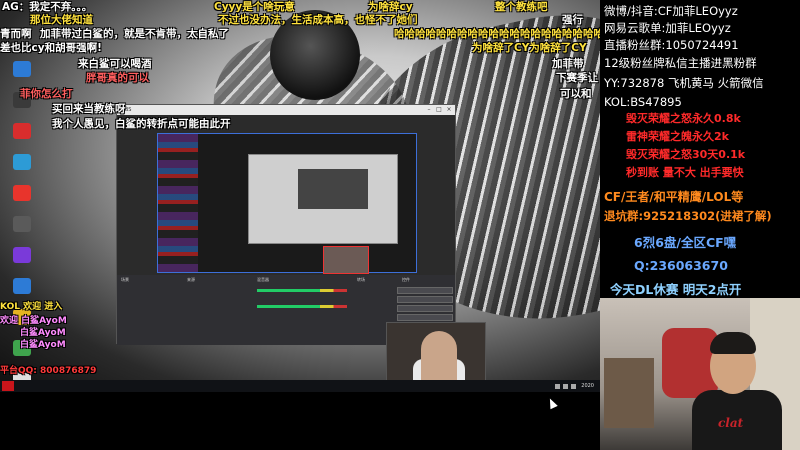  I want to click on danmaku-message: 为啥辞了CY为啥辞了CY, so click(529, 48).